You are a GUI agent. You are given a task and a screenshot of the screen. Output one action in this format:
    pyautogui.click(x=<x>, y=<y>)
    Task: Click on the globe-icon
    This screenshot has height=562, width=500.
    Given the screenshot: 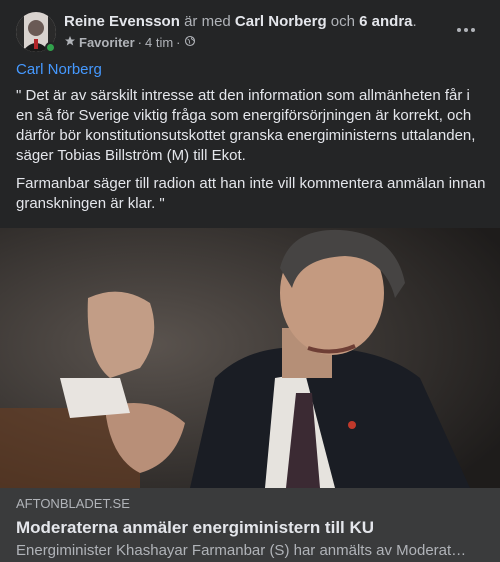 What is the action you would take?
    pyautogui.click(x=190, y=43)
    